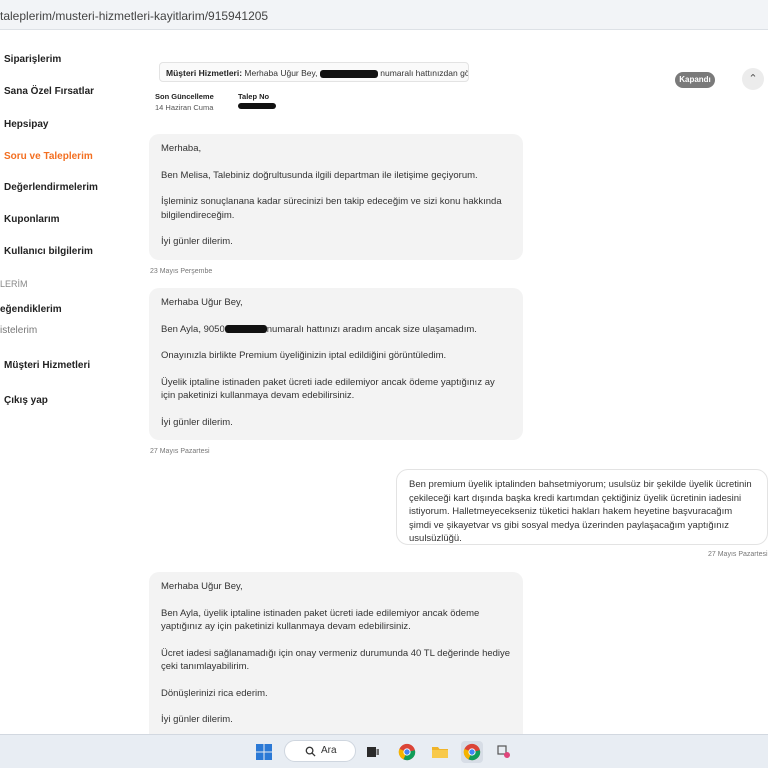 The width and height of the screenshot is (768, 768). What do you see at coordinates (504, 752) in the screenshot?
I see `snipping-tool-icon` at bounding box center [504, 752].